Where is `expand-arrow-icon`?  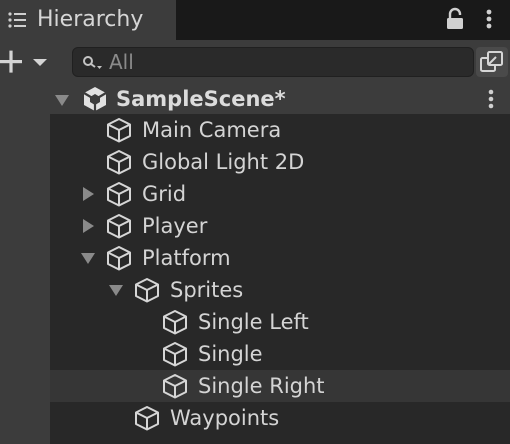
expand-arrow-icon is located at coordinates (62, 100).